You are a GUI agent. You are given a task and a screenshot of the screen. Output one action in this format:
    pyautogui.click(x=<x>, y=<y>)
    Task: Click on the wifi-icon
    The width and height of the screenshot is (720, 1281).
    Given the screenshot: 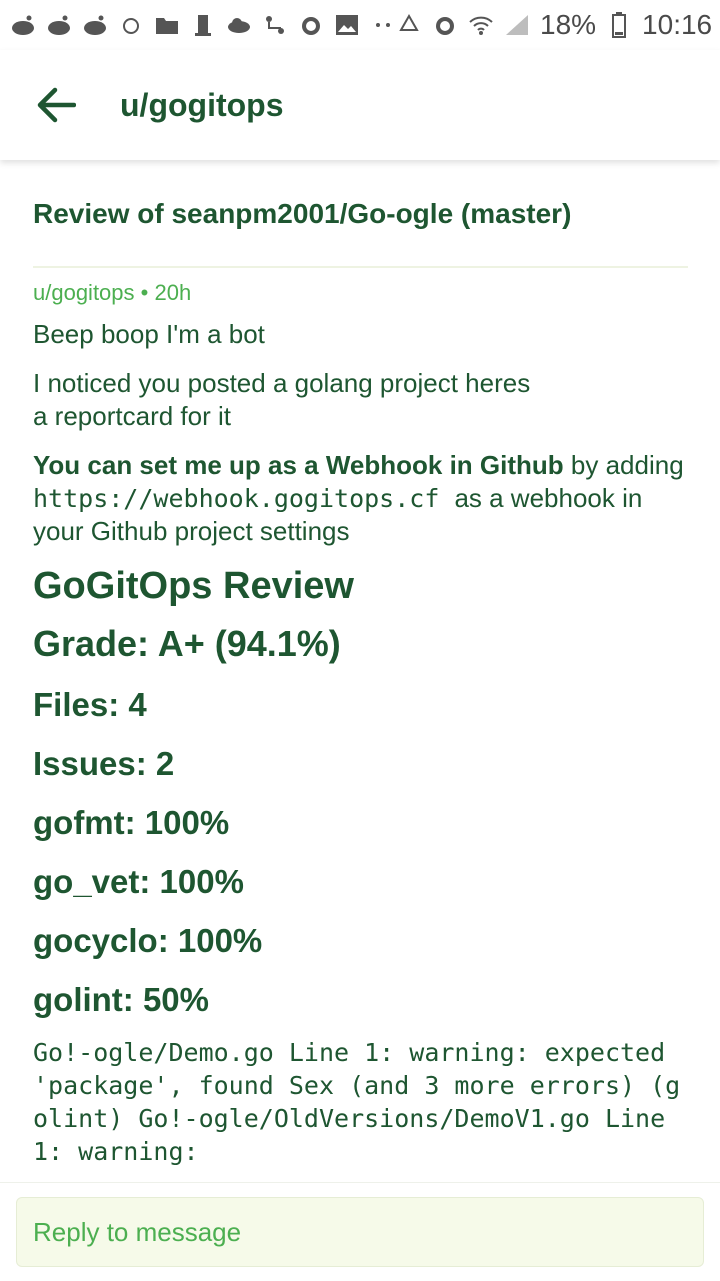 What is the action you would take?
    pyautogui.click(x=481, y=25)
    